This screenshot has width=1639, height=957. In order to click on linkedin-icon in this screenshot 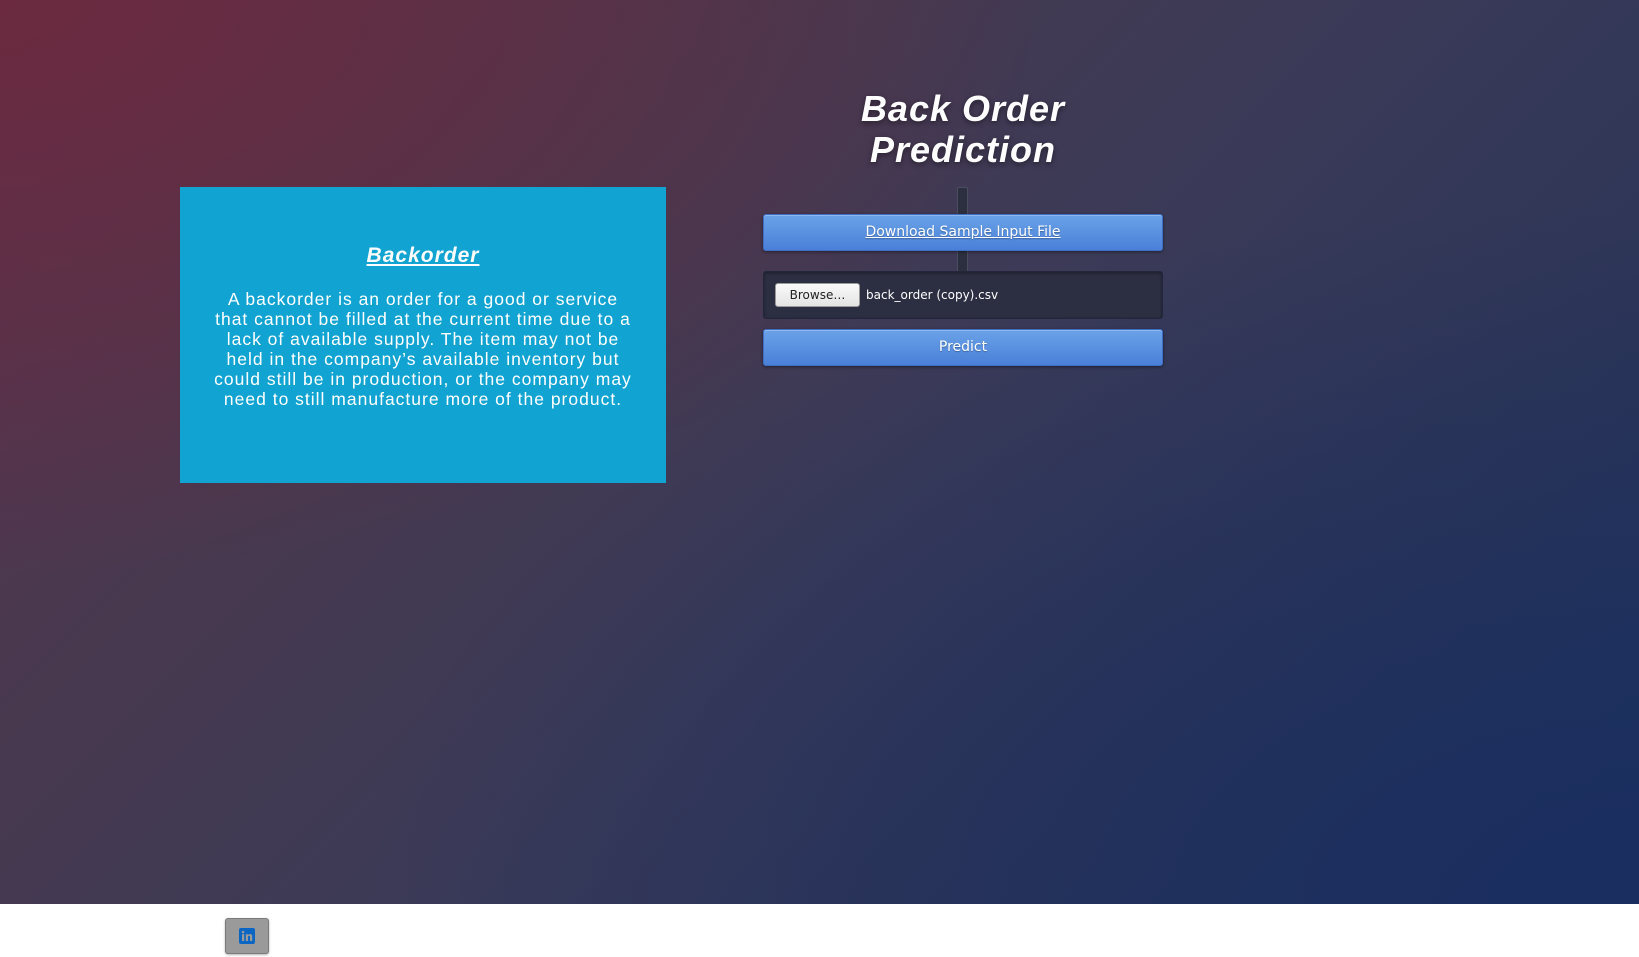, I will do `click(247, 936)`.